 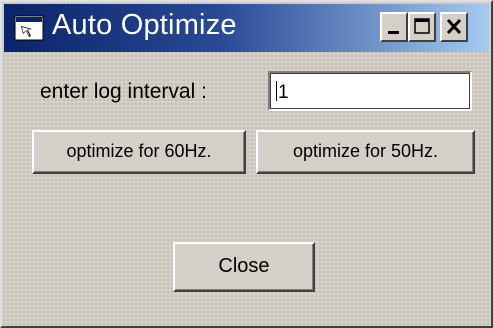 What do you see at coordinates (123, 91) in the screenshot?
I see `log-interval-label: enter log interval :` at bounding box center [123, 91].